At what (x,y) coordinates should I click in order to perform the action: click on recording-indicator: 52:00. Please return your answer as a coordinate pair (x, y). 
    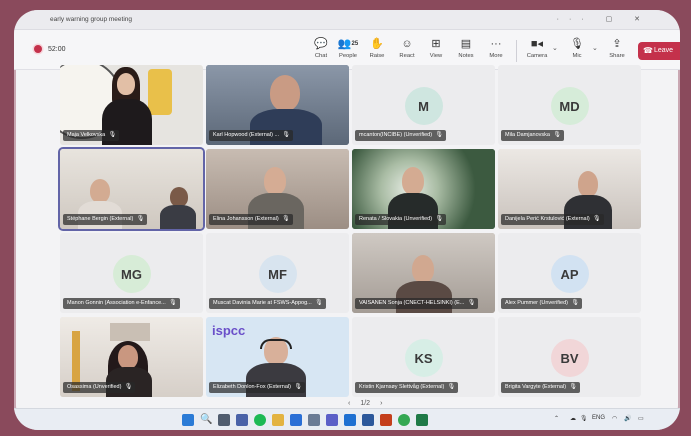
    Looking at the image, I should click on (50, 49).